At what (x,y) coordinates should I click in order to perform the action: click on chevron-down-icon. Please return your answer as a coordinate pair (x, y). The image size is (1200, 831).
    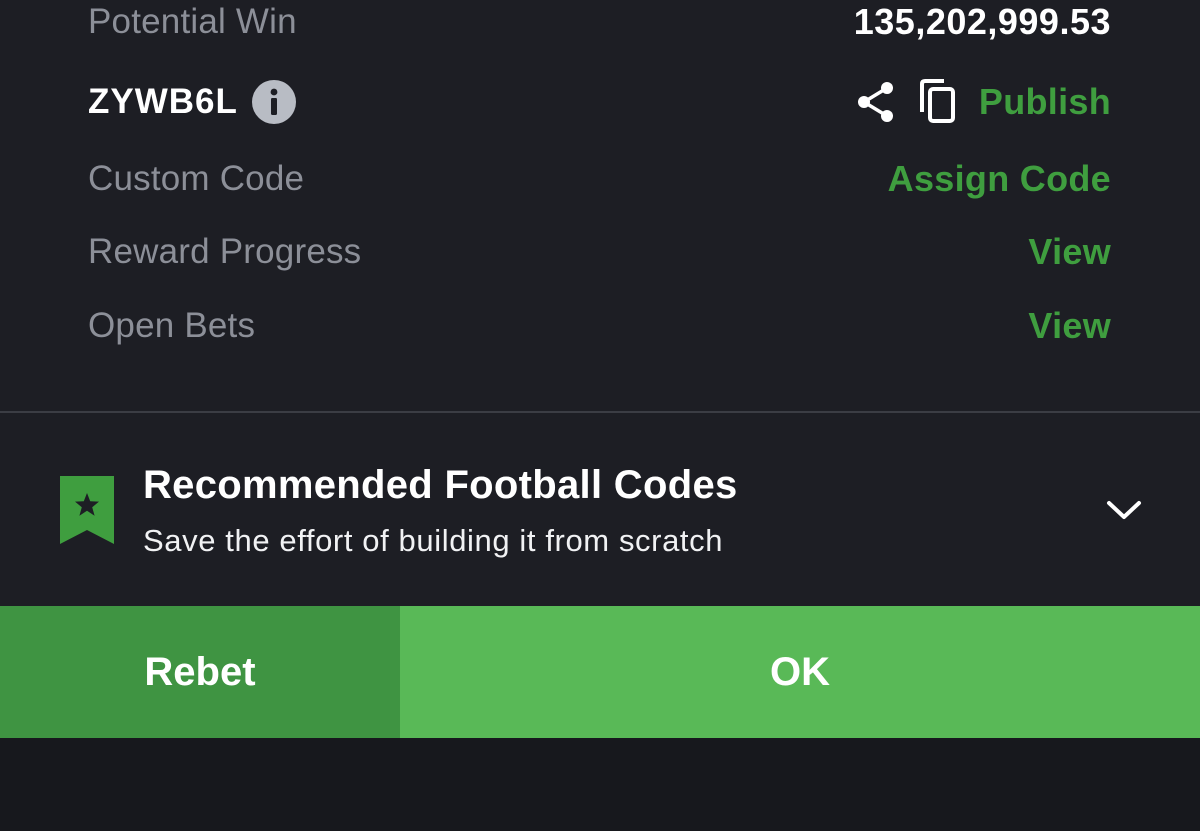
    Looking at the image, I should click on (1124, 510).